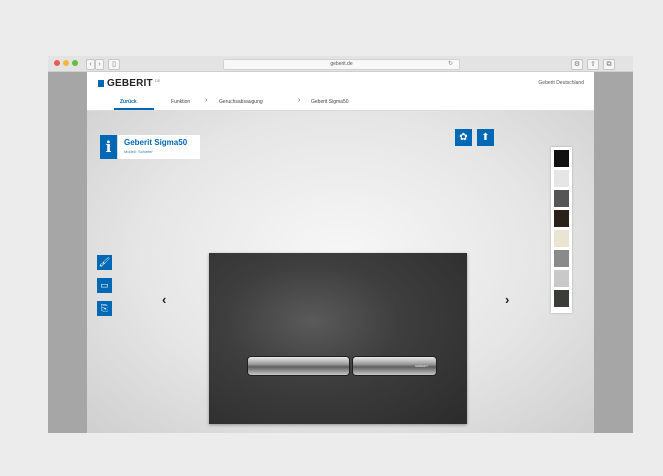  What do you see at coordinates (463, 137) in the screenshot?
I see `scent-function-button: ✿` at bounding box center [463, 137].